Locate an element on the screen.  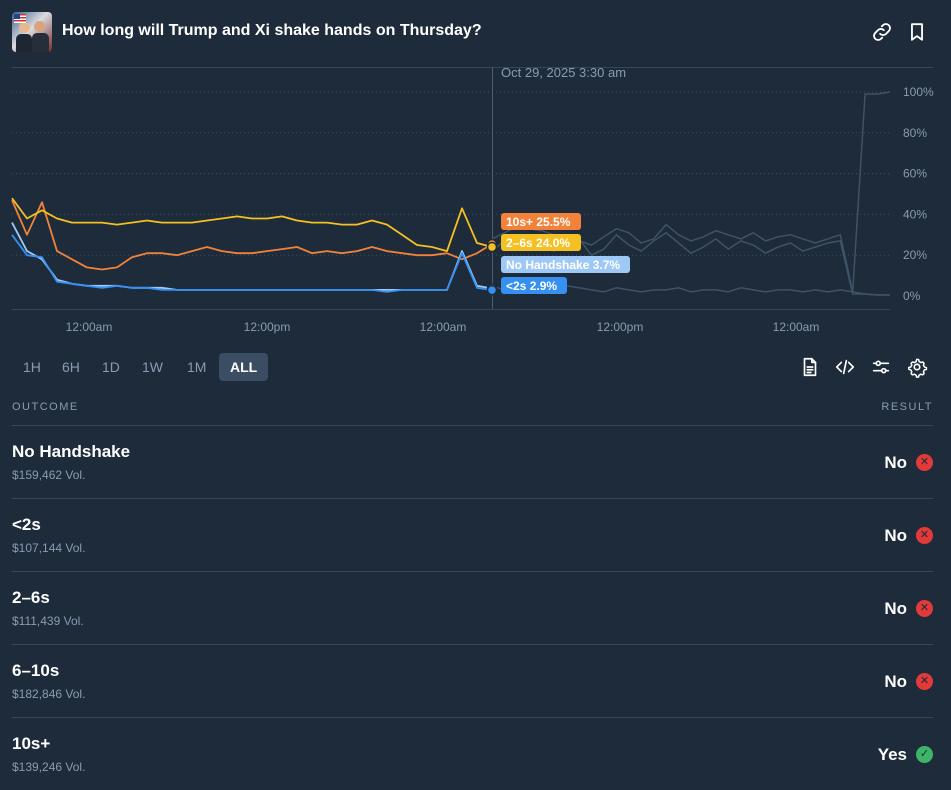
outcome-name: 2–6s is located at coordinates (31, 597).